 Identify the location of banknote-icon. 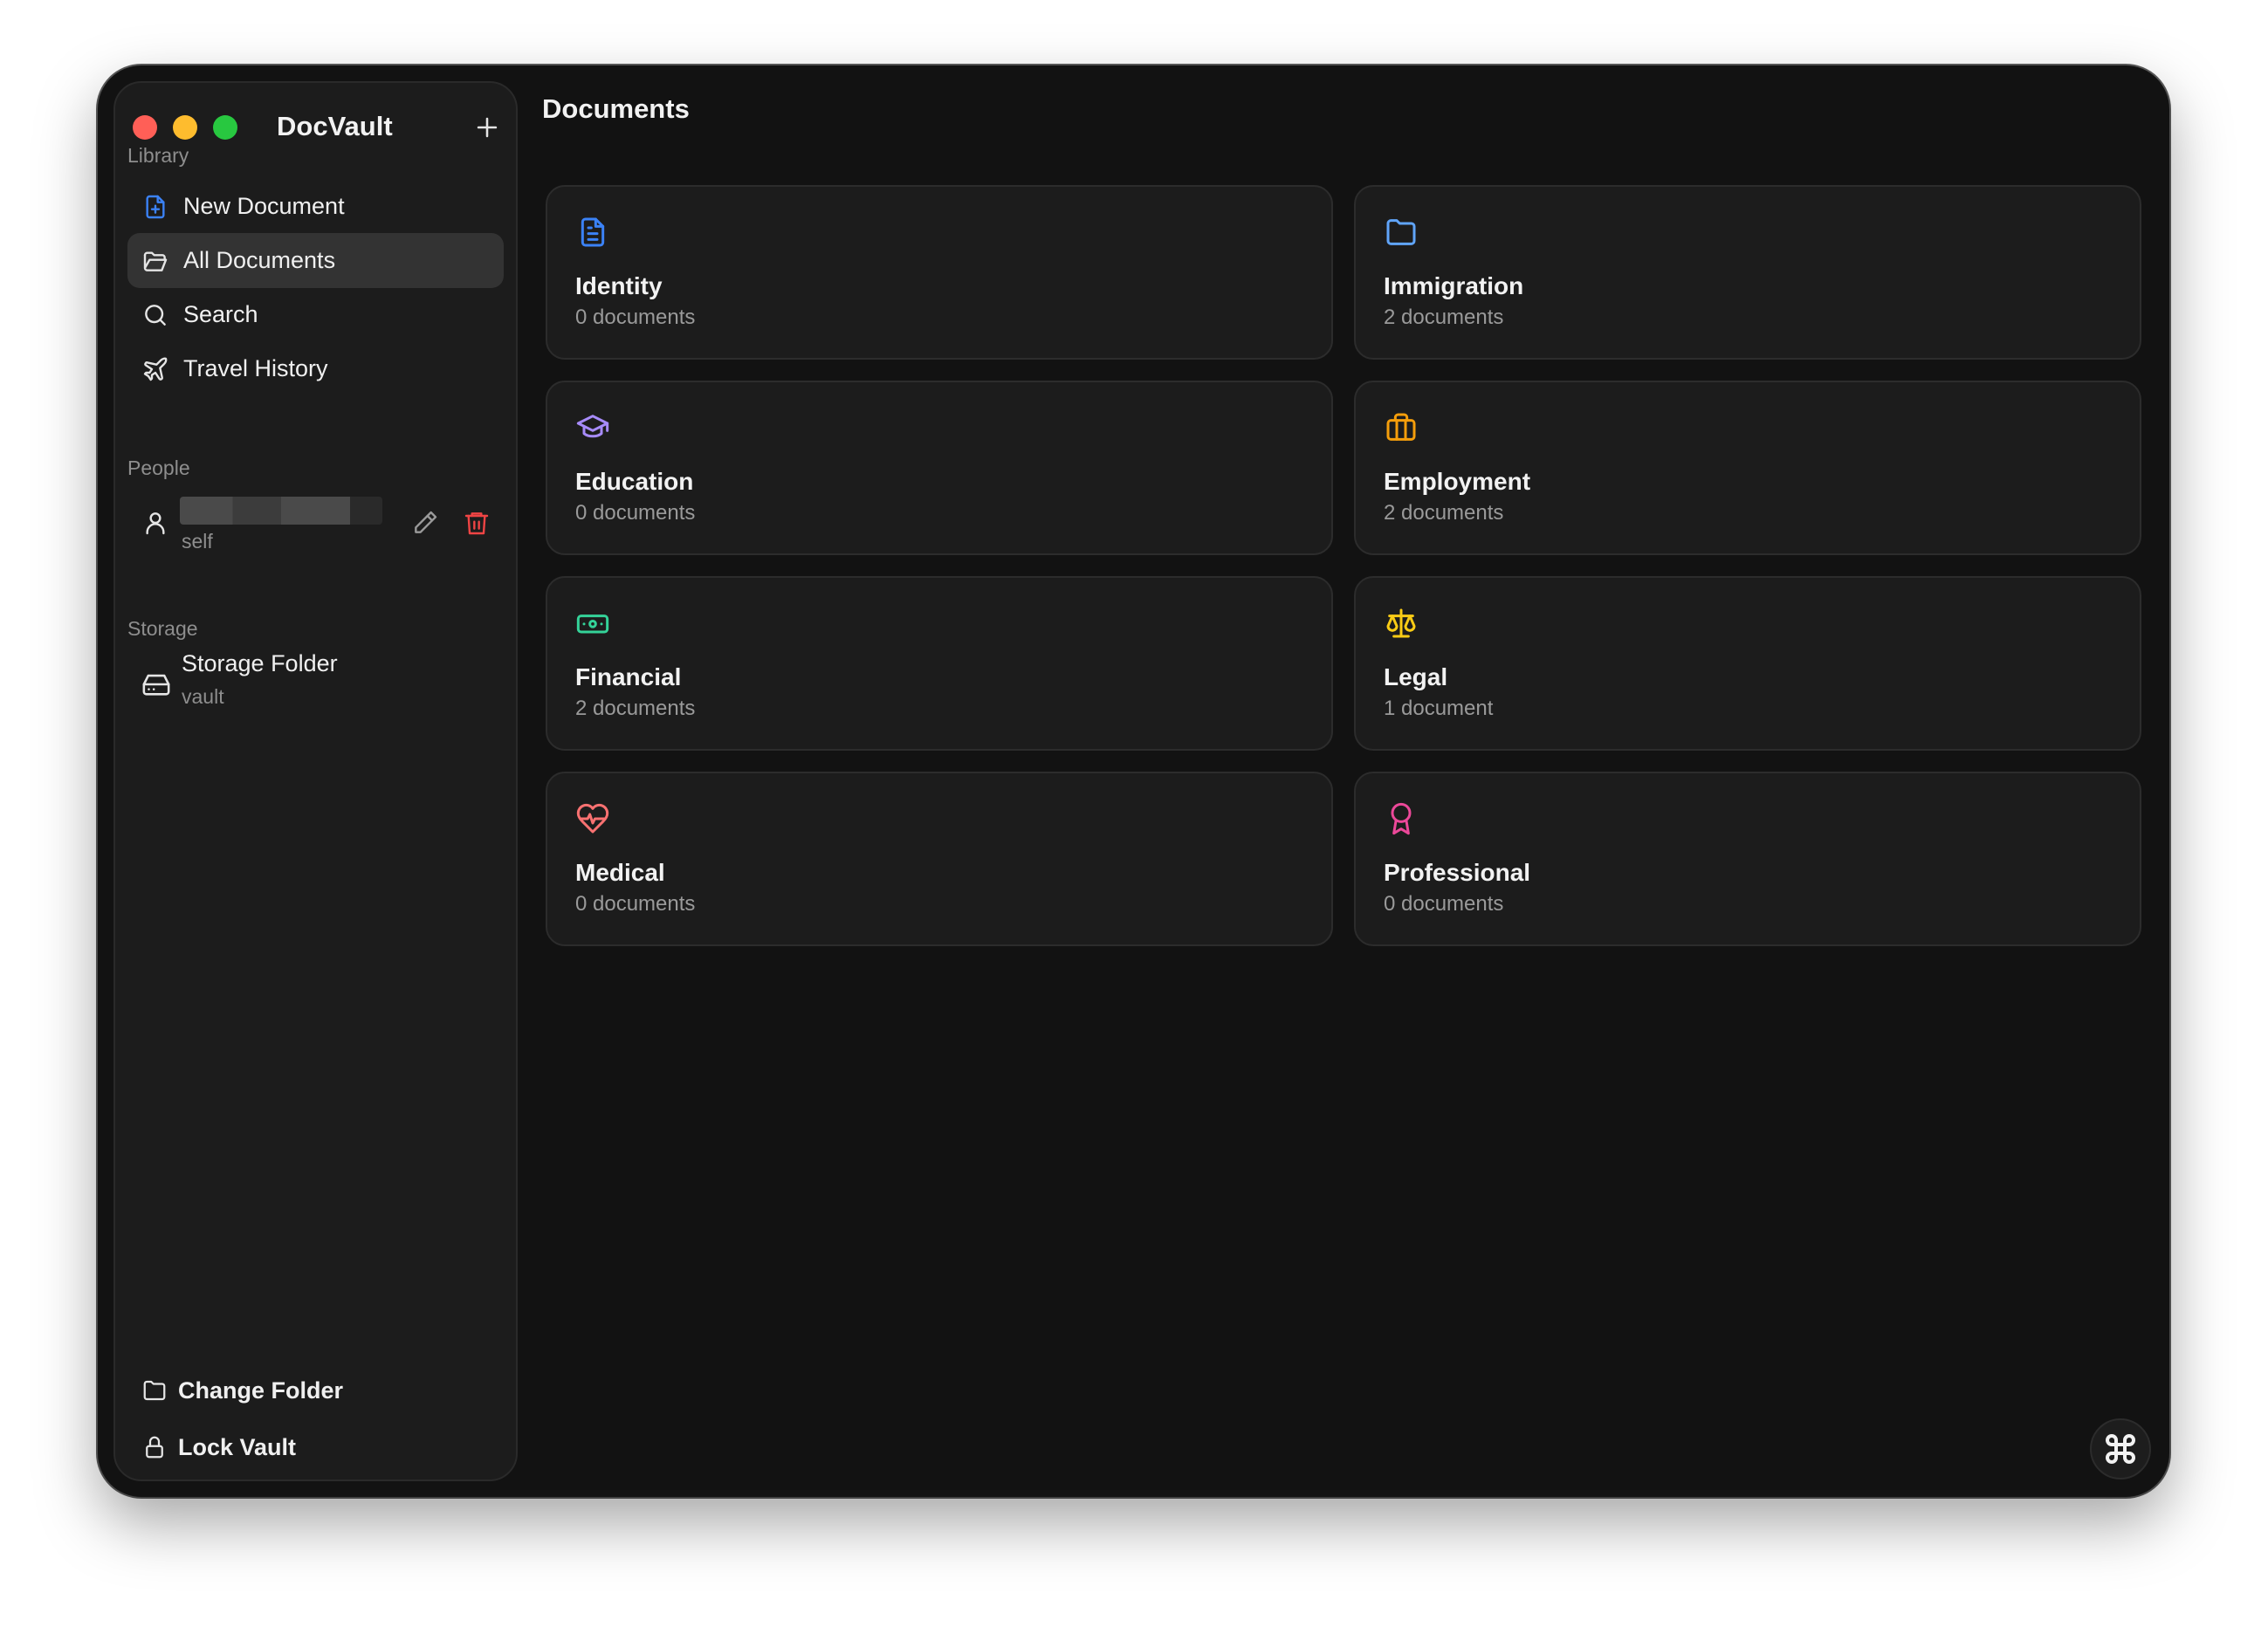
(592, 624).